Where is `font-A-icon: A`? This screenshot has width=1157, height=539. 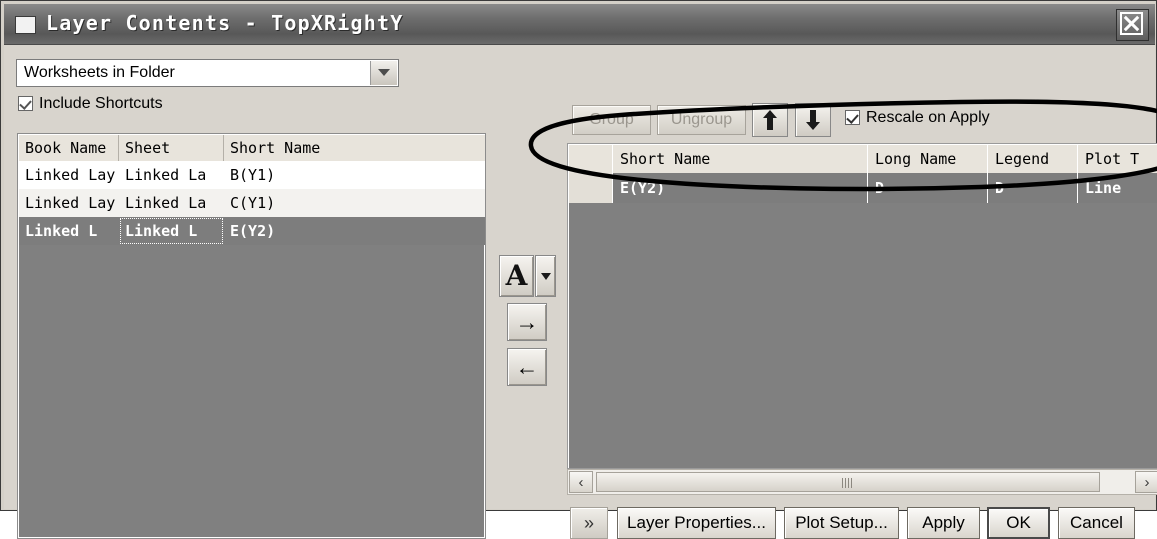 font-A-icon: A is located at coordinates (516, 275).